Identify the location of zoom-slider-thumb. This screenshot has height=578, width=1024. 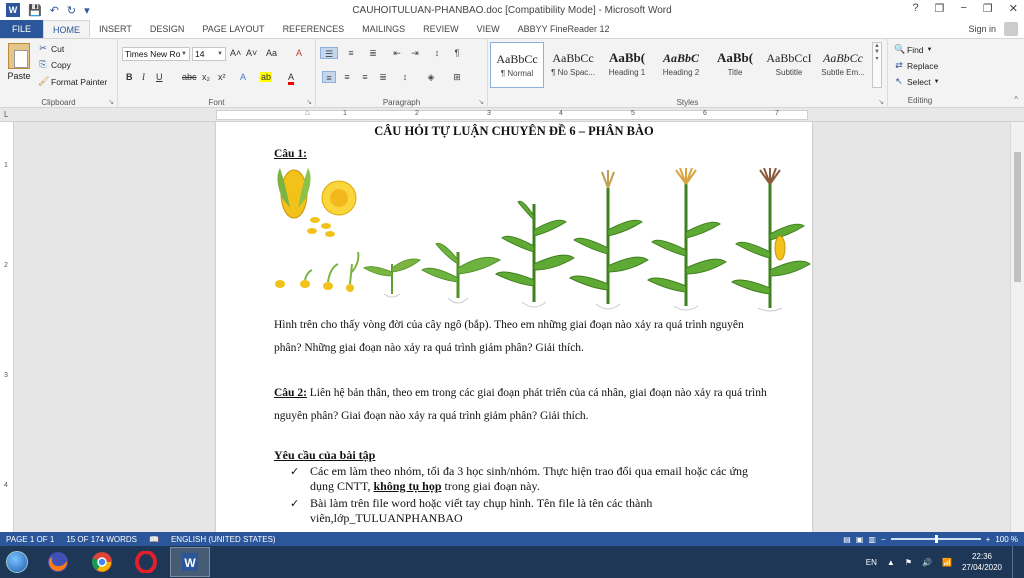
(936, 539).